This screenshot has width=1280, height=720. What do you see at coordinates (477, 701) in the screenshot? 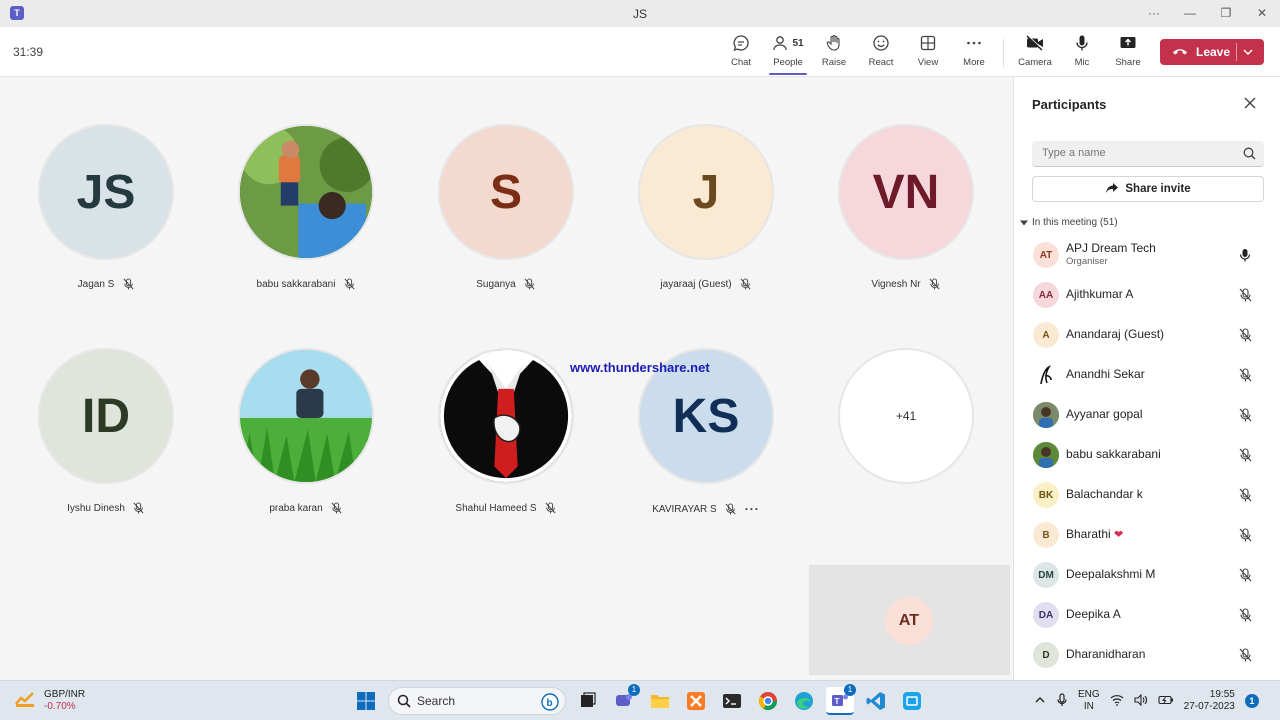
I see `taskbar-search: Search b` at bounding box center [477, 701].